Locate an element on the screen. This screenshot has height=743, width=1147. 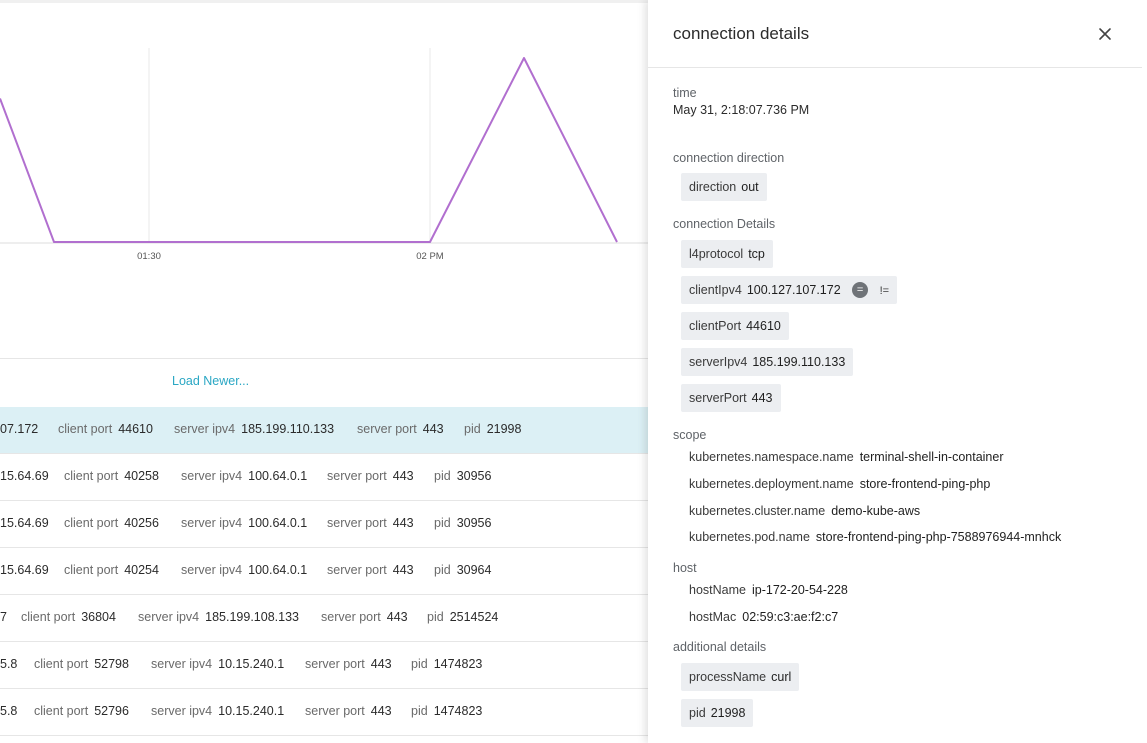
pid-cell: pid 21998 is located at coordinates (493, 429).